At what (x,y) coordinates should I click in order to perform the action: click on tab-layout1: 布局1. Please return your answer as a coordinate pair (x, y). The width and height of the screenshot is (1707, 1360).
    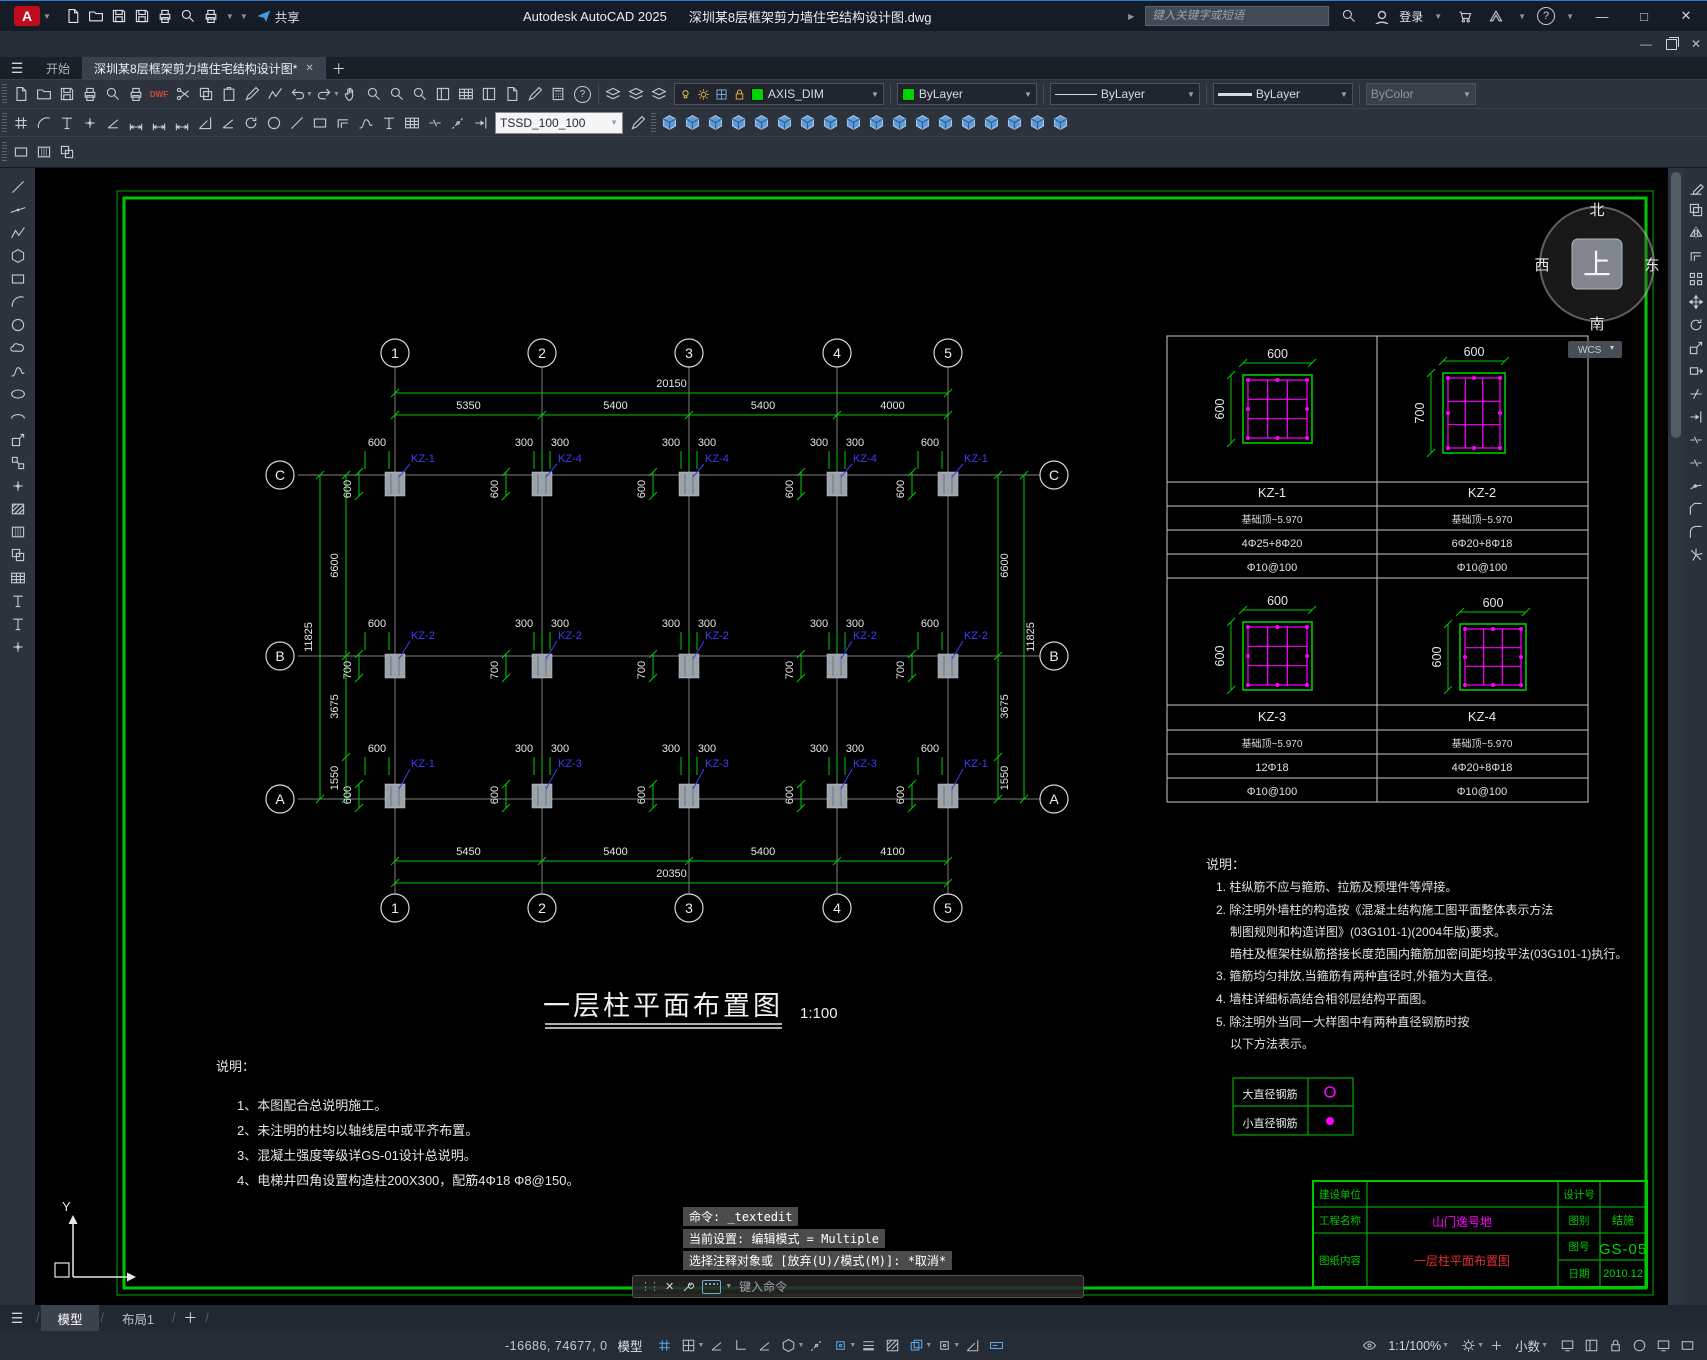
    Looking at the image, I should click on (138, 1318).